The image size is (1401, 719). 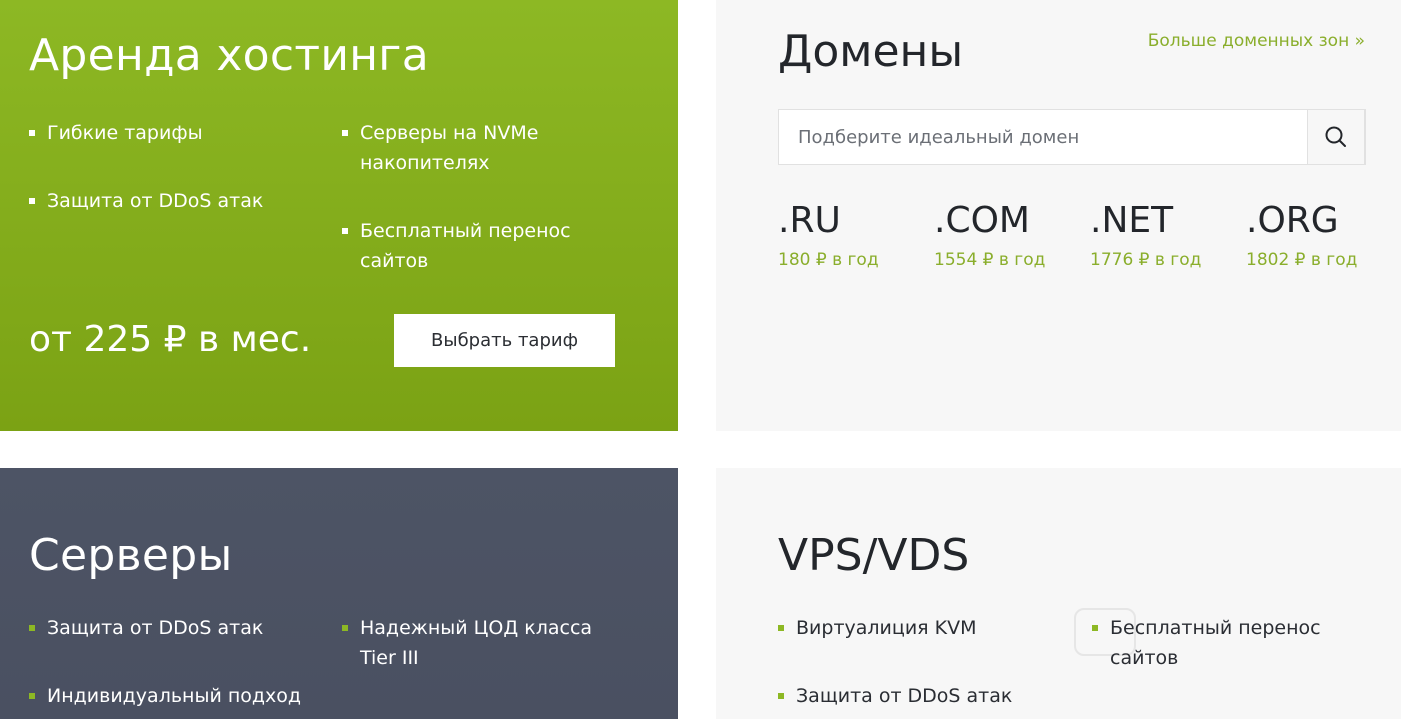 I want to click on domain-zone-com: .COM 1554 ₽ в год, so click(x=1012, y=235).